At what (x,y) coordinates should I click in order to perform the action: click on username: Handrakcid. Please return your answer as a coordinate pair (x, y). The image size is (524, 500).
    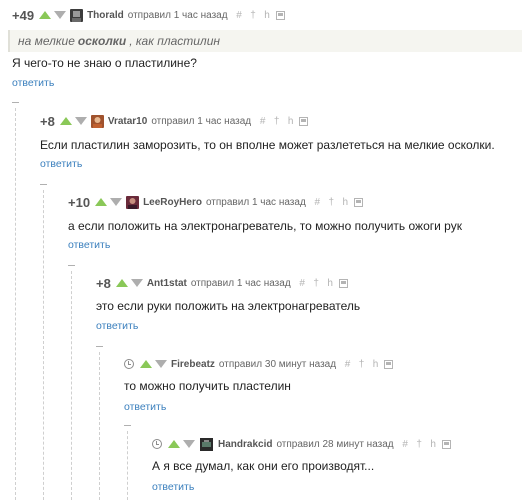
    Looking at the image, I should click on (245, 444).